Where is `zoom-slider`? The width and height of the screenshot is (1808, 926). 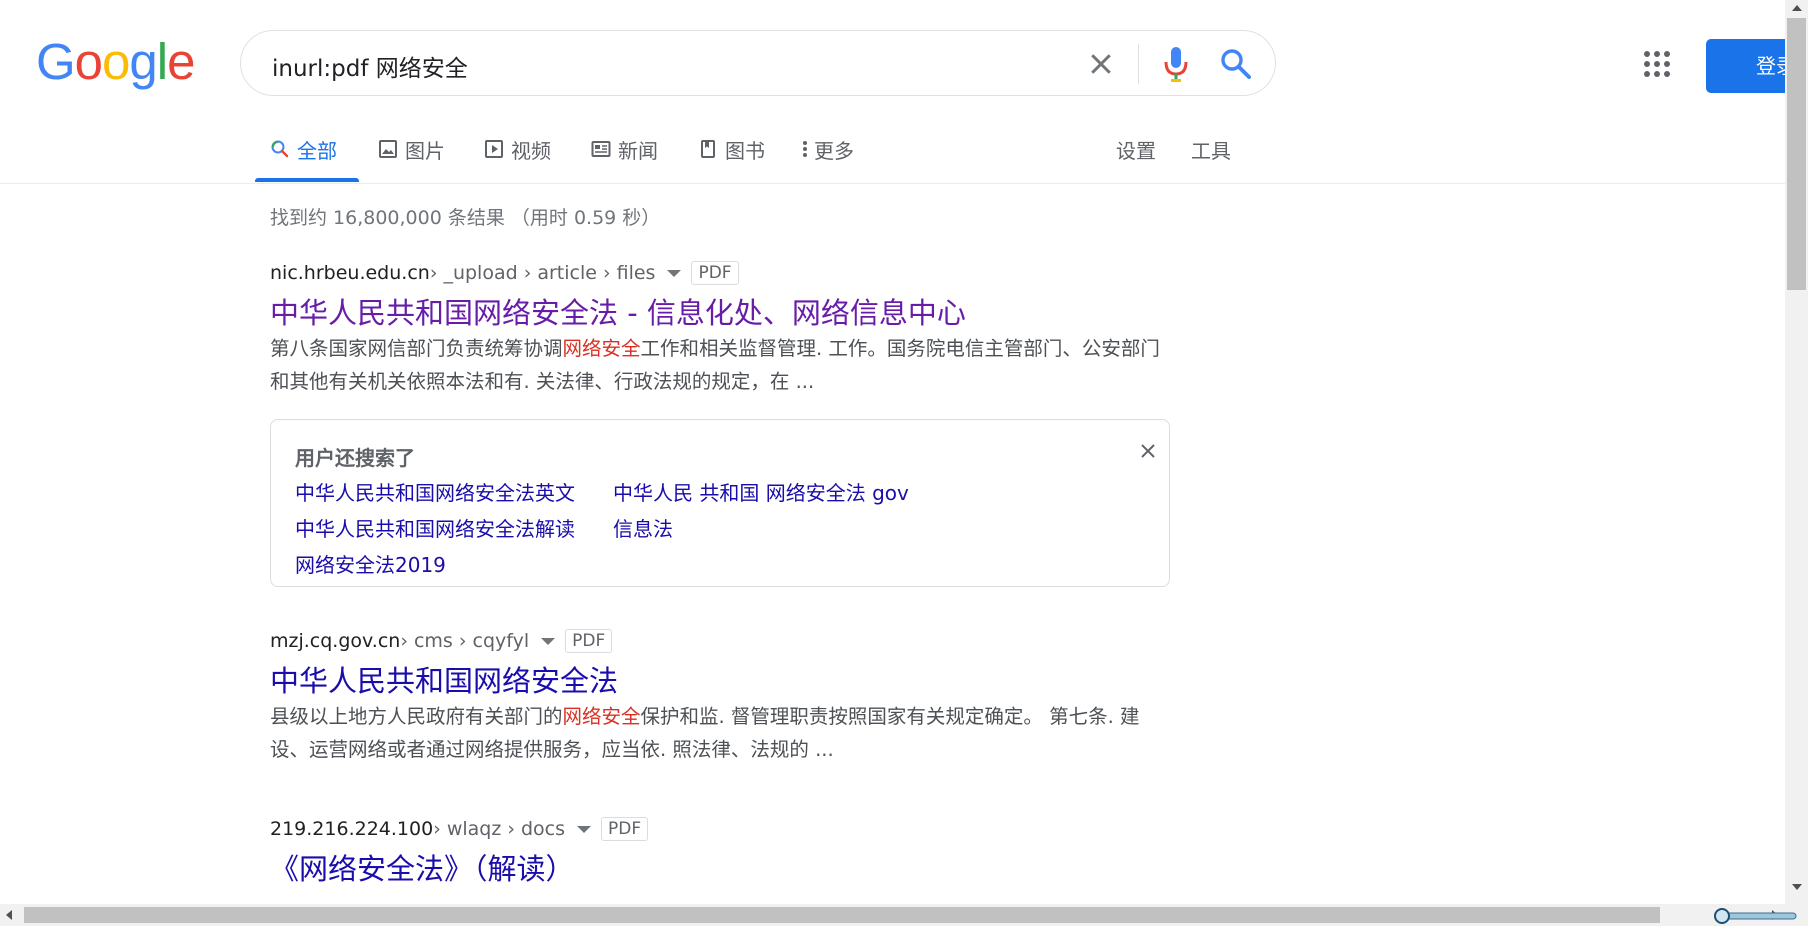
zoom-slider is located at coordinates (1755, 916).